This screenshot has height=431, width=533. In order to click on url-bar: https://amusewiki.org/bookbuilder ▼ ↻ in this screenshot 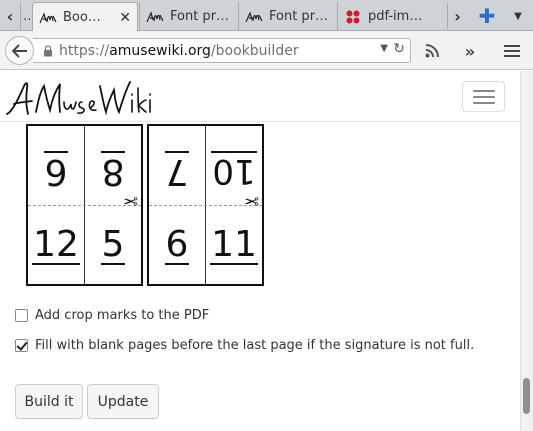, I will do `click(222, 50)`.